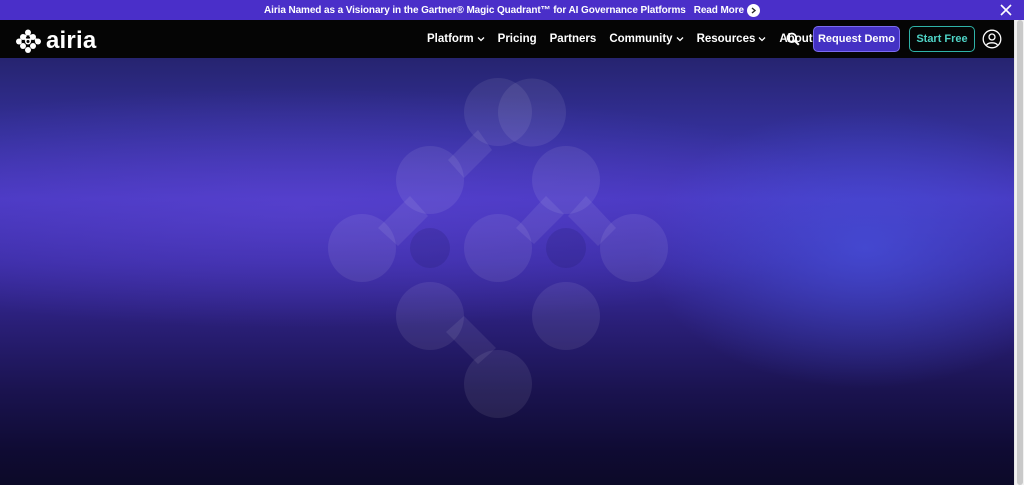 The image size is (1024, 485). Describe the element at coordinates (856, 39) in the screenshot. I see `request-demo-button: Request Demo` at that location.